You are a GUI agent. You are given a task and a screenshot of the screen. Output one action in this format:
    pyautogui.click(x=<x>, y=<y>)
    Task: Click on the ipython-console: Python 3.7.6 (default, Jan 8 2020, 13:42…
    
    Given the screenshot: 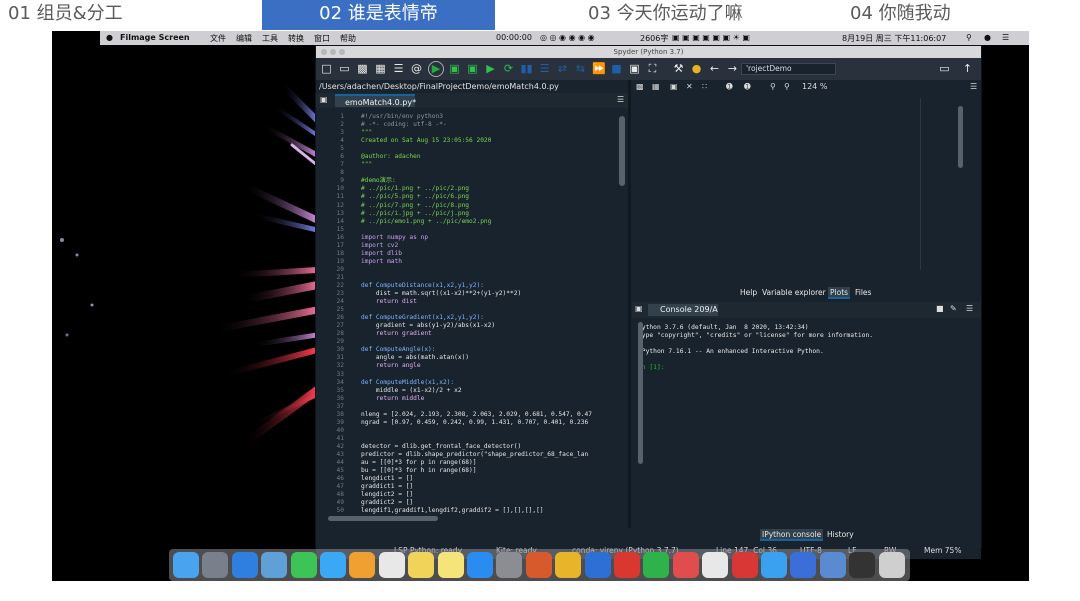 What is the action you would take?
    pyautogui.click(x=806, y=421)
    